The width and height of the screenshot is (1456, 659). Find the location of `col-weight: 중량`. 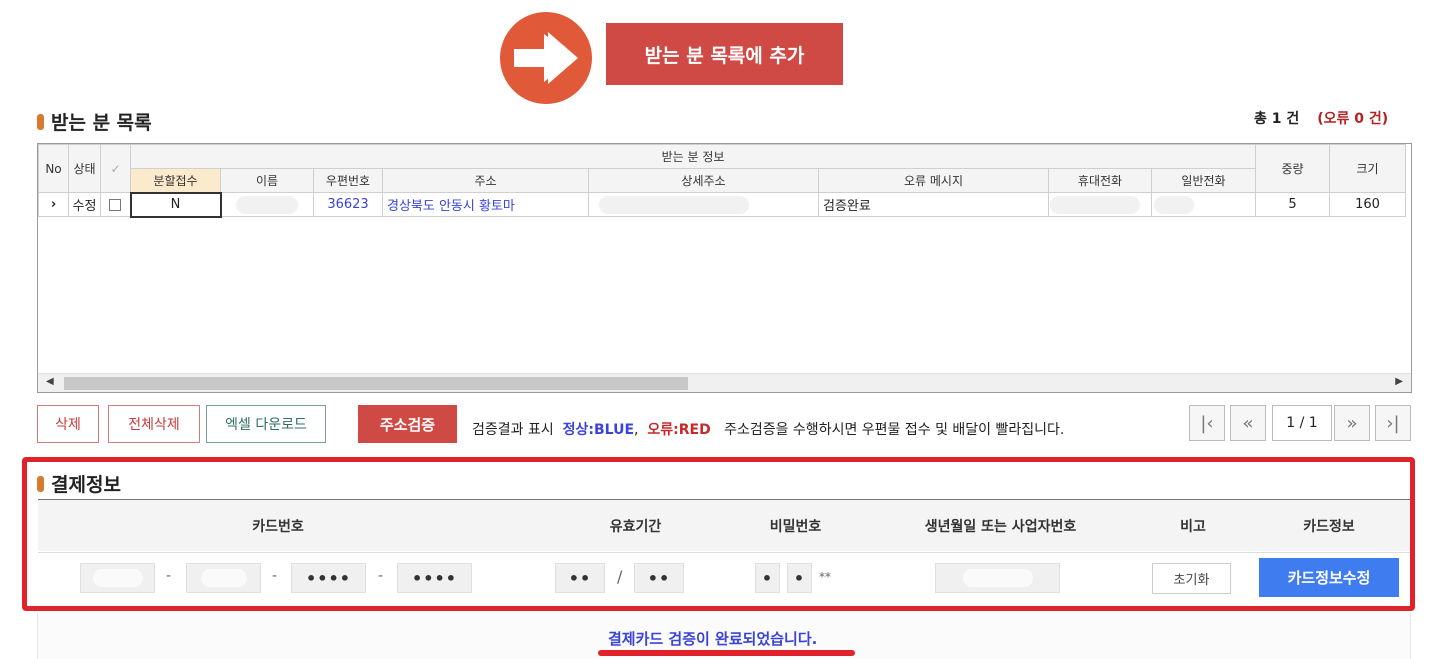

col-weight: 중량 is located at coordinates (1292, 168).